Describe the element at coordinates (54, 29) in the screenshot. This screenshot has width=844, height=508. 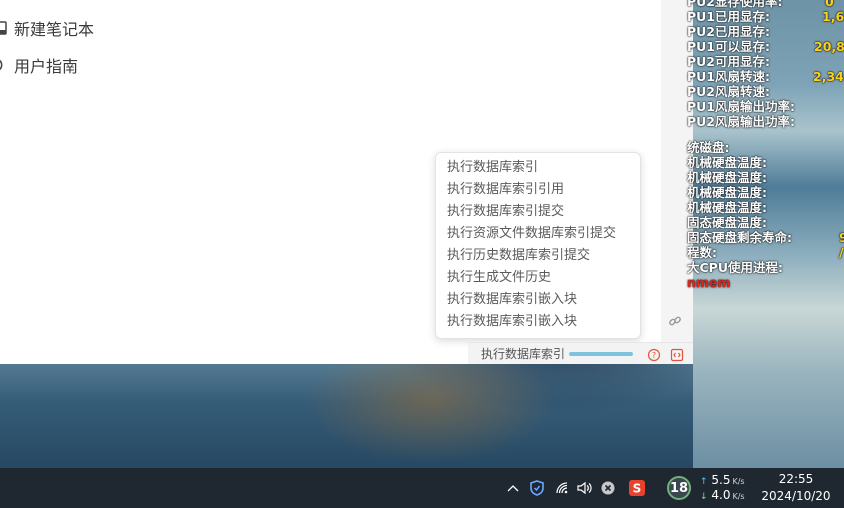
I see `menu-item-label: 新建笔记本` at that location.